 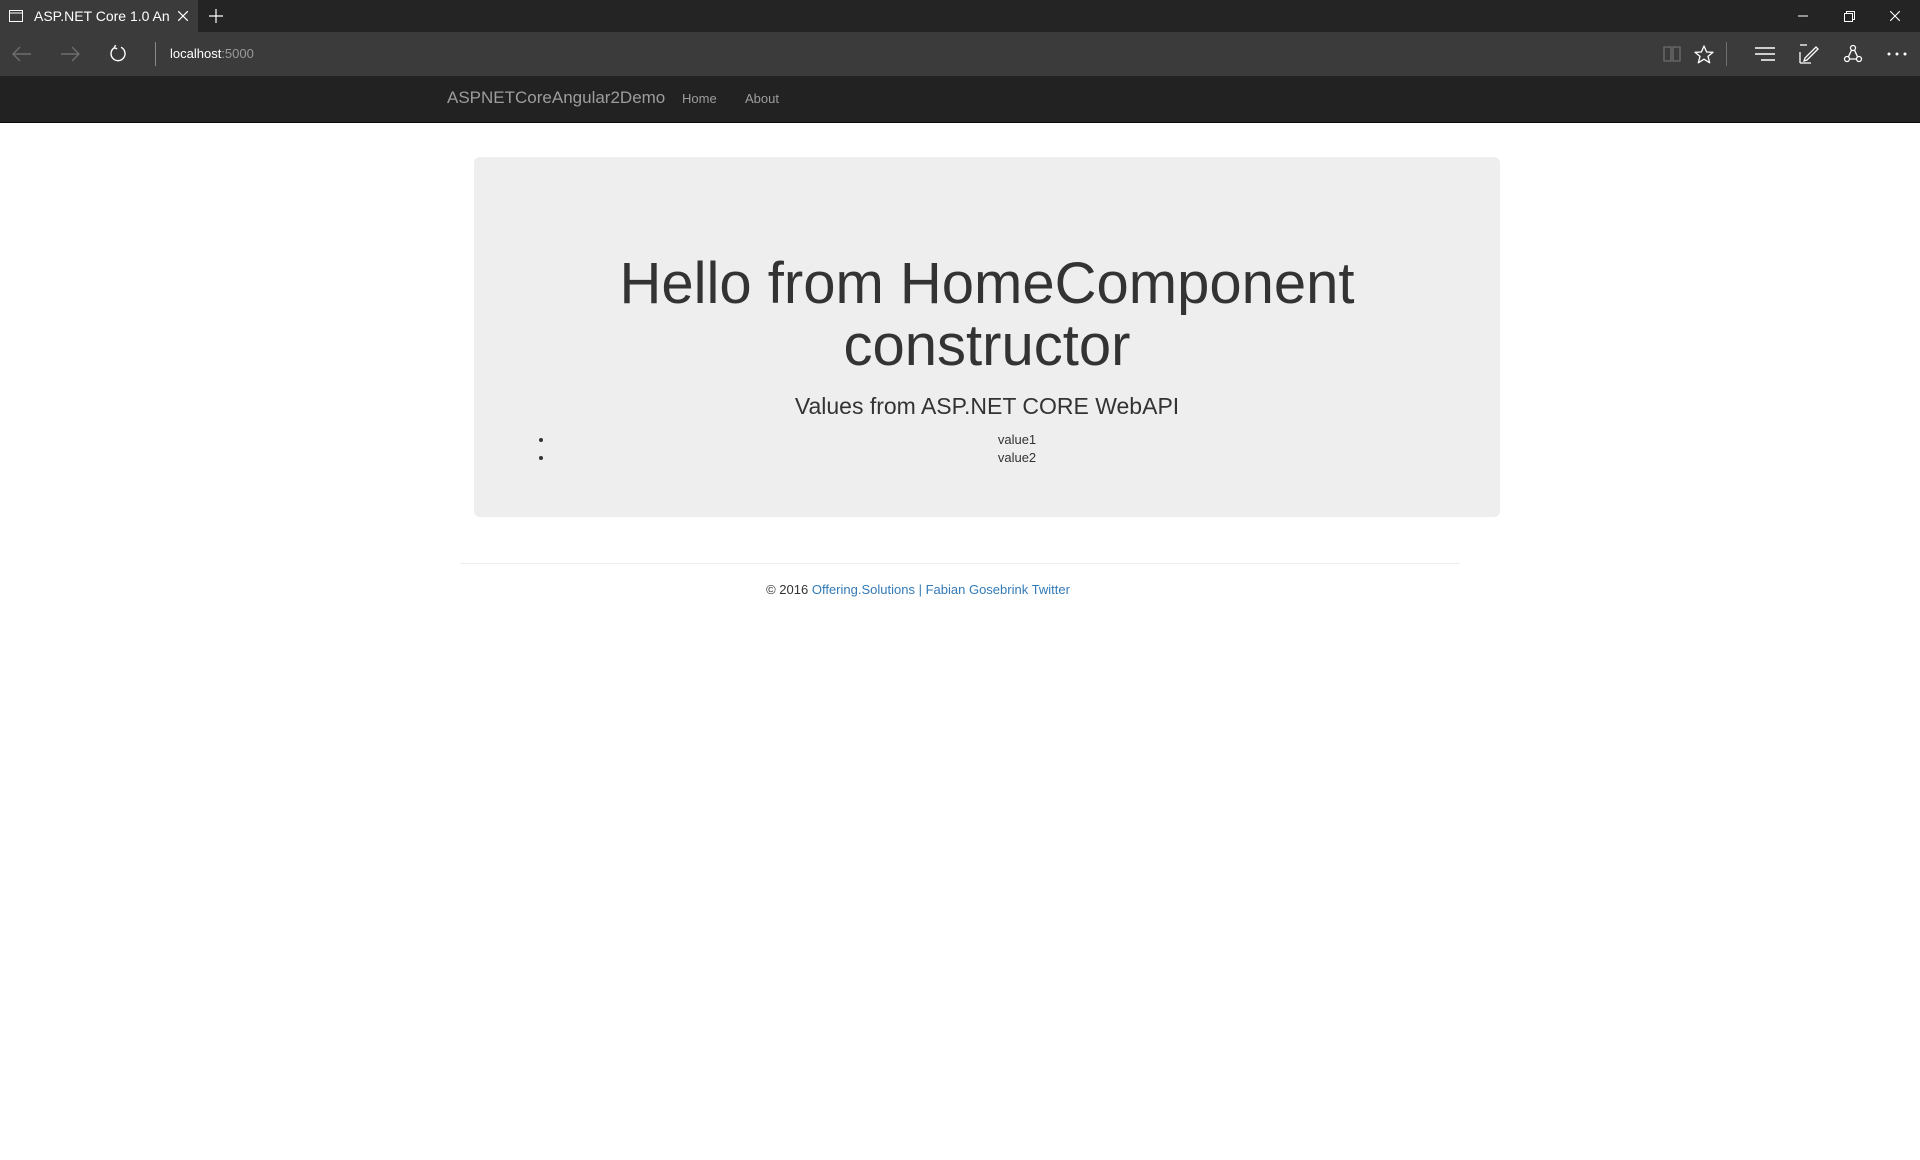 I want to click on footer-link-offering-solutions: Offering.Solutions, so click(x=863, y=589).